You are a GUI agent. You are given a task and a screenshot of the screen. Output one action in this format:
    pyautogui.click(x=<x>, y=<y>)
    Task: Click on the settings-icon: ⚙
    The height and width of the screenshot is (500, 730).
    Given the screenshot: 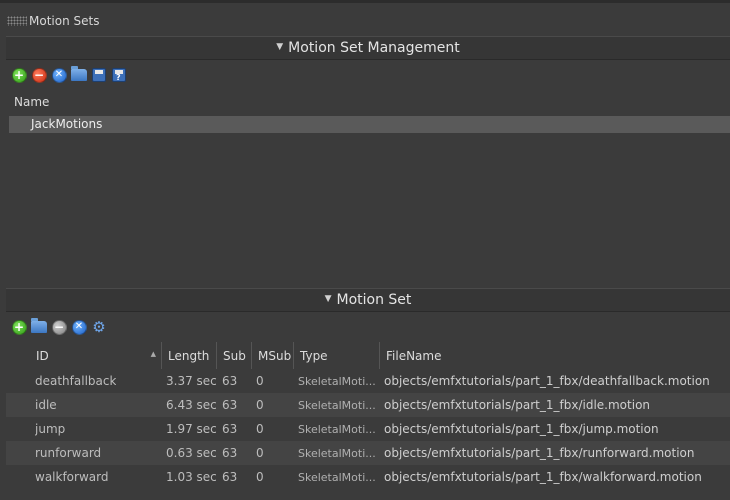 What is the action you would take?
    pyautogui.click(x=99, y=326)
    